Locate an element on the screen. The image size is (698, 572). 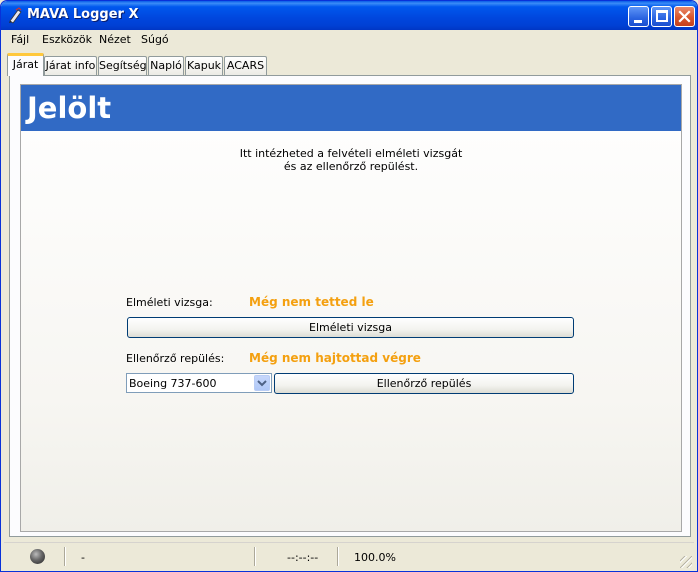
minimize-icon is located at coordinates (638, 21).